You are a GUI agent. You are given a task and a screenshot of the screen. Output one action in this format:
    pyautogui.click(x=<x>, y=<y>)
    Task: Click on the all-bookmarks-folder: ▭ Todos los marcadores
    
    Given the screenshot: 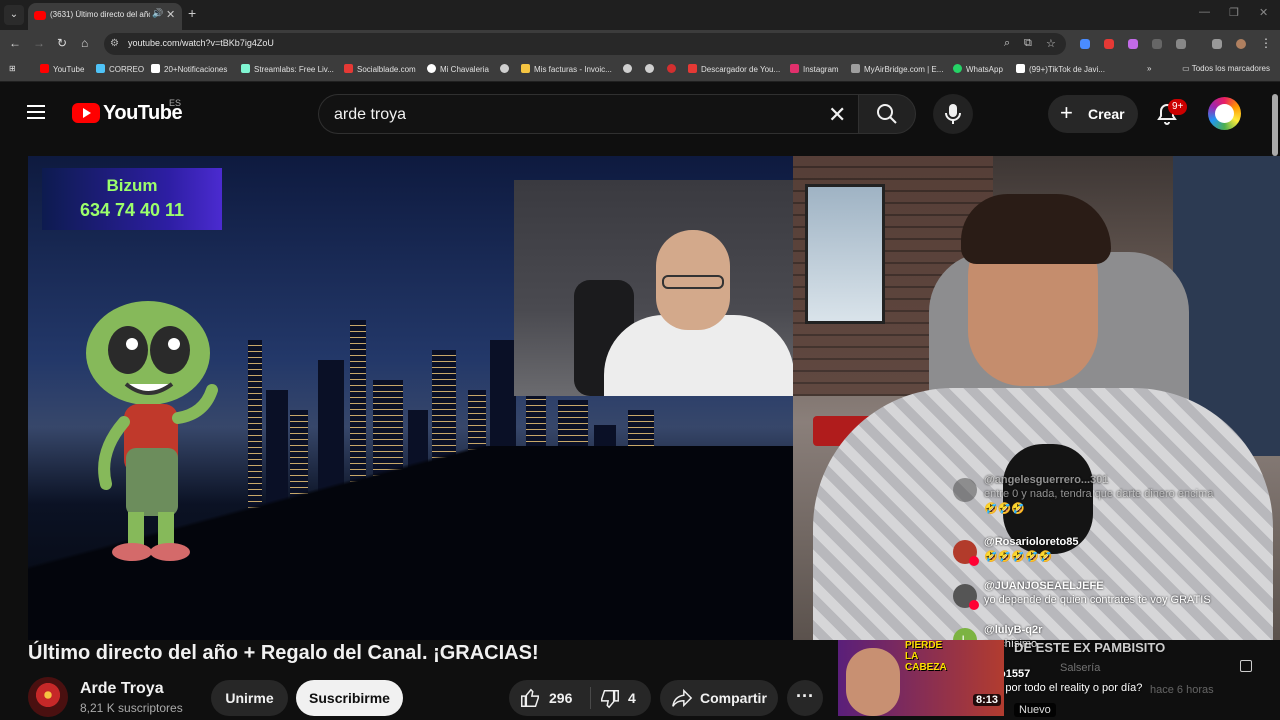 What is the action you would take?
    pyautogui.click(x=1226, y=68)
    